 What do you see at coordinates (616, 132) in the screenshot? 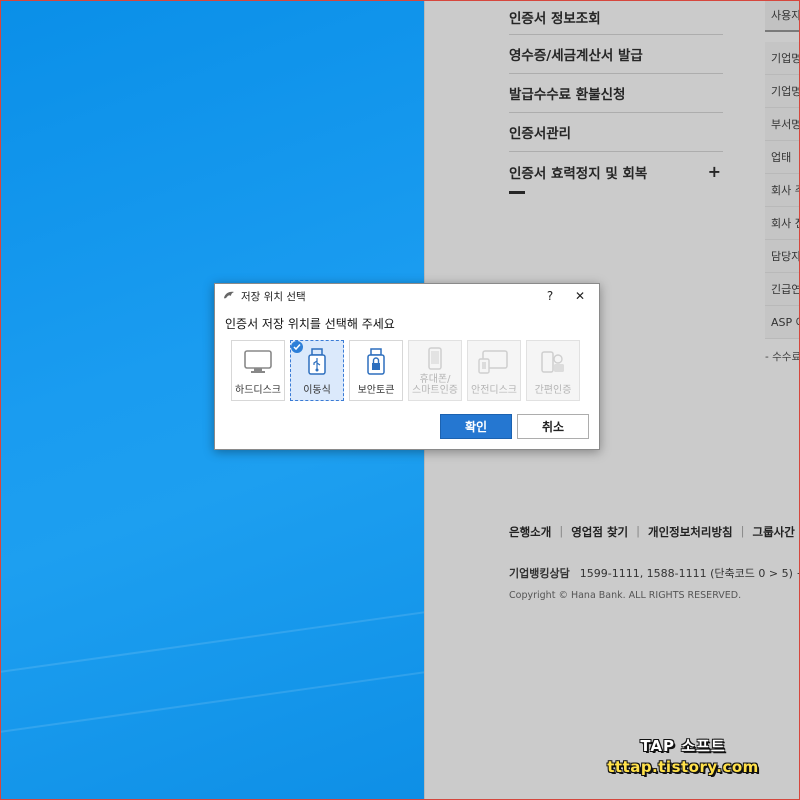
I see `menu-item-cert-manage: 인증서관리` at bounding box center [616, 132].